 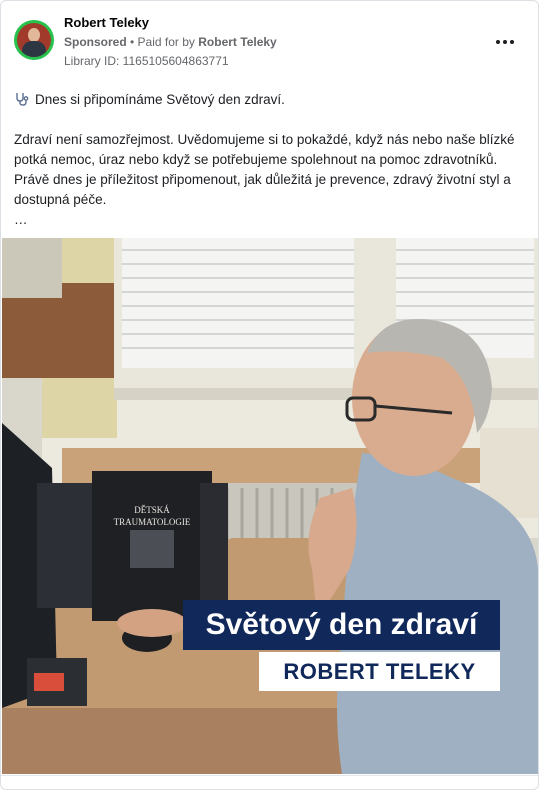 I want to click on author-name: Robert Teleky, so click(x=106, y=22).